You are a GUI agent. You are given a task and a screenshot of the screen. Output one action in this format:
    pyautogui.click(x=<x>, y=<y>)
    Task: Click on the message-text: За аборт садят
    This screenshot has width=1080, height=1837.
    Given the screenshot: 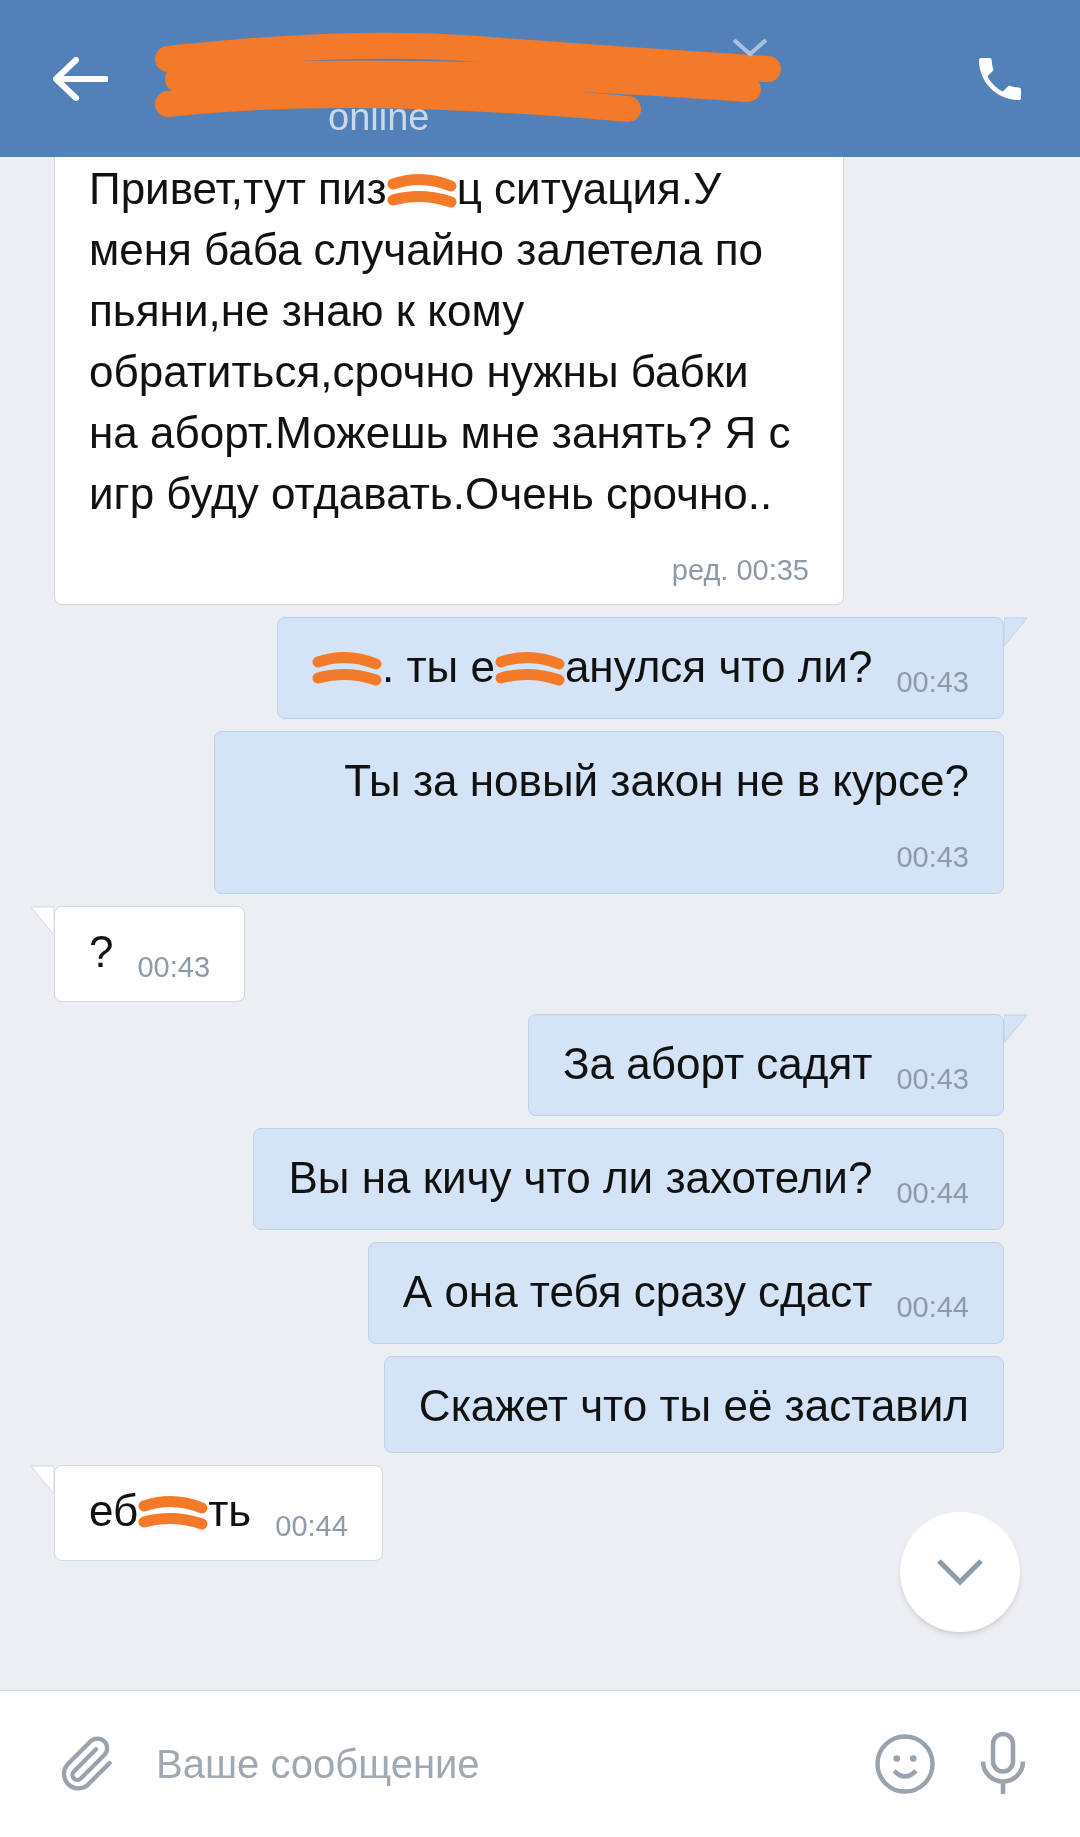 What is the action you would take?
    pyautogui.click(x=718, y=1063)
    